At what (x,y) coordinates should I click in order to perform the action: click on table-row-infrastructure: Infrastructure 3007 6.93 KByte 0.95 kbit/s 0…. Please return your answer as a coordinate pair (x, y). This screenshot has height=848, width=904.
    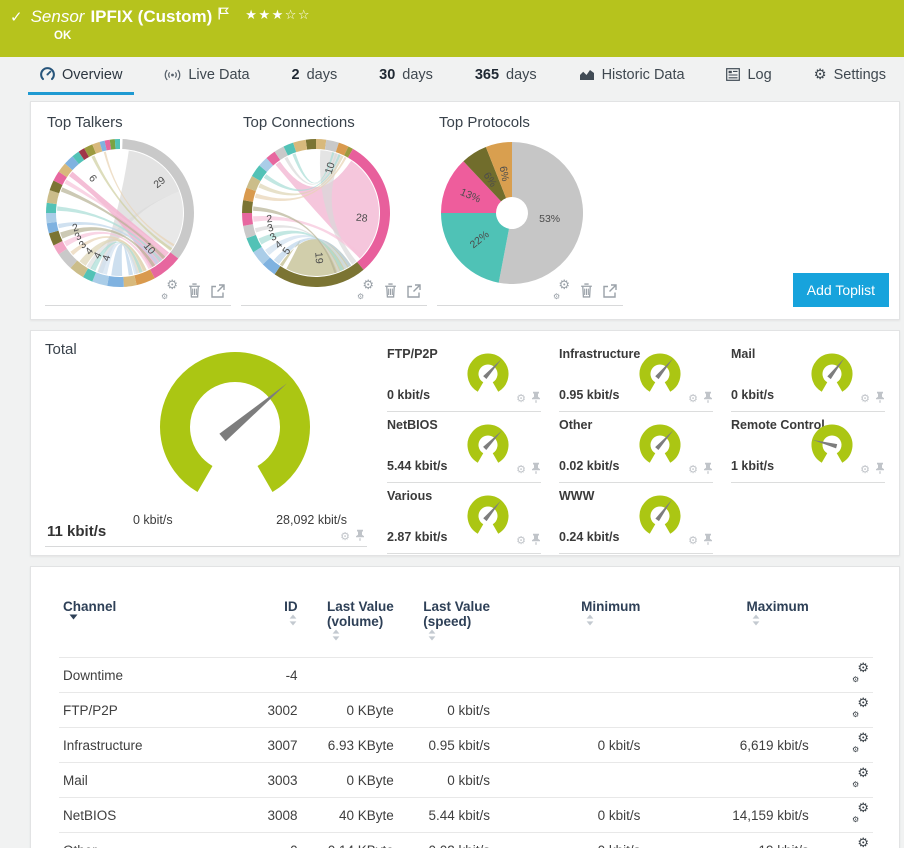
    Looking at the image, I should click on (466, 745).